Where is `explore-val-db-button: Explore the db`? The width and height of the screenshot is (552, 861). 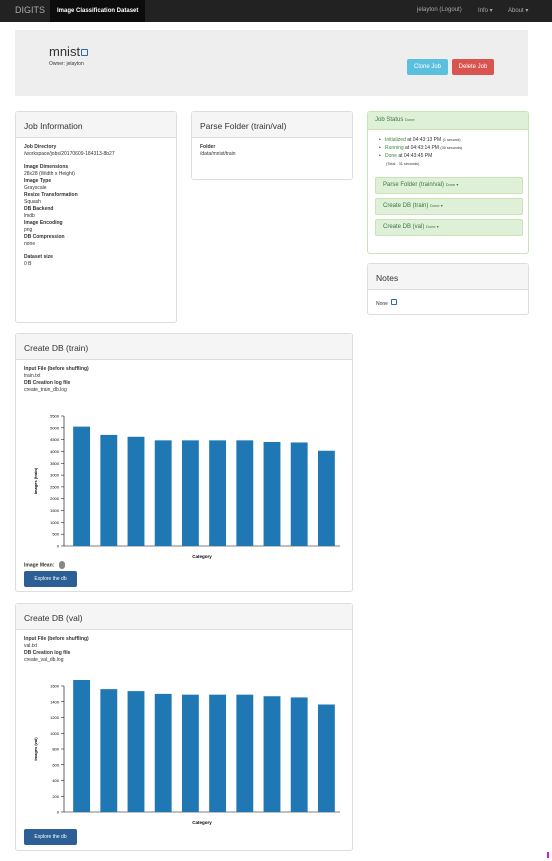
explore-val-db-button: Explore the db is located at coordinates (50, 837).